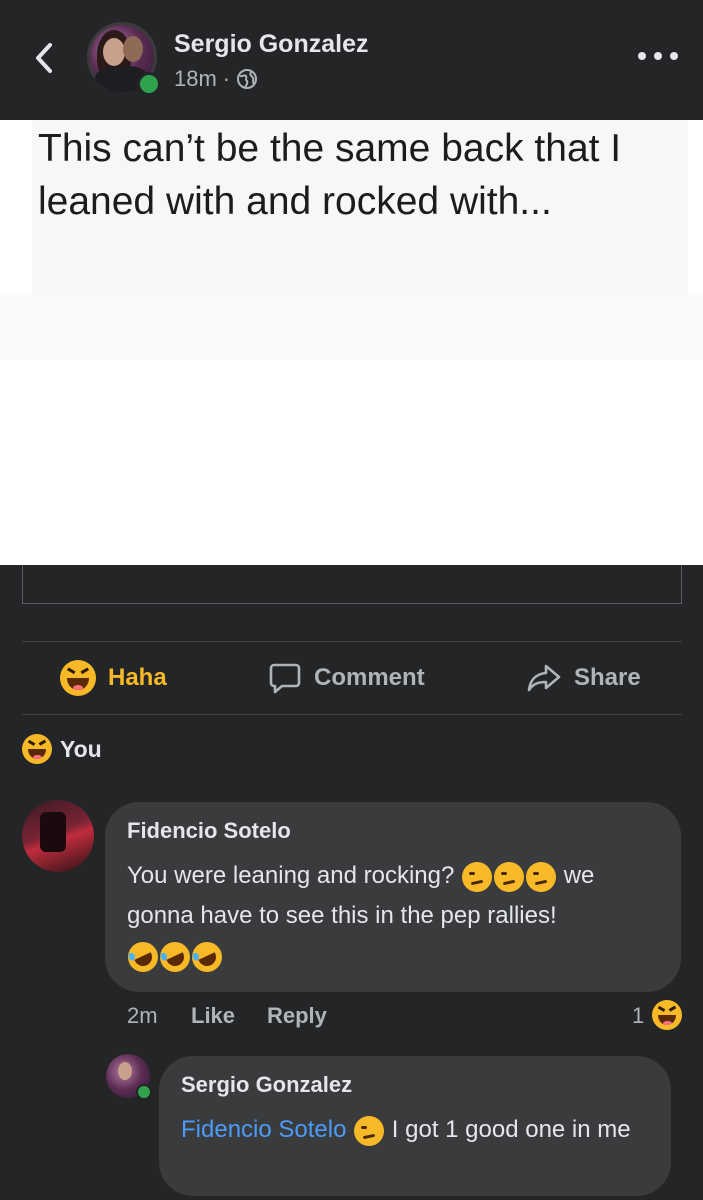  I want to click on reaction-summary: You, so click(62, 749).